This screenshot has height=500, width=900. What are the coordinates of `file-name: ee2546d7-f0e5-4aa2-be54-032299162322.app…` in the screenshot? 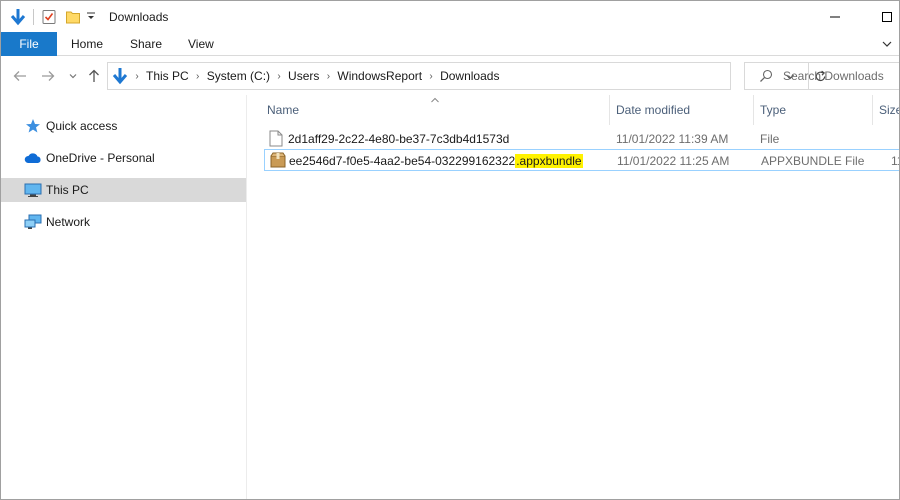 It's located at (436, 161).